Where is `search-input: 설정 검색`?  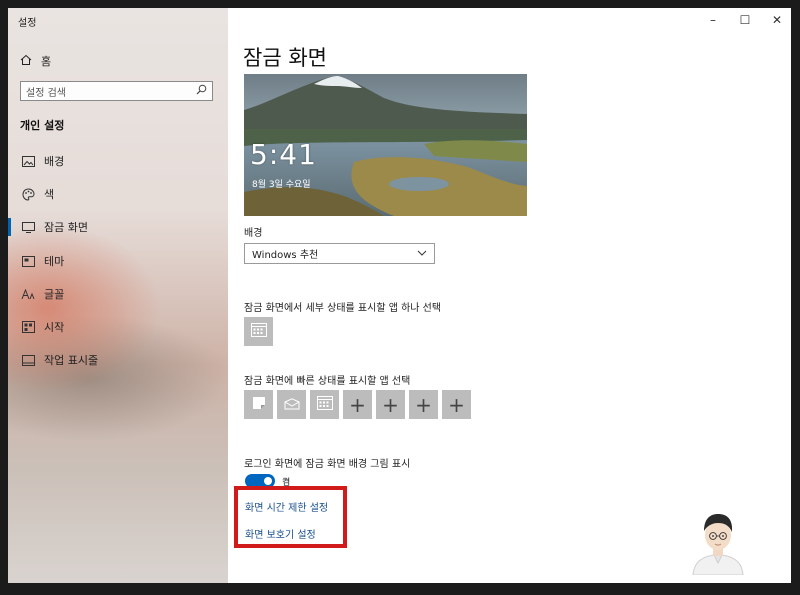 search-input: 설정 검색 is located at coordinates (116, 91).